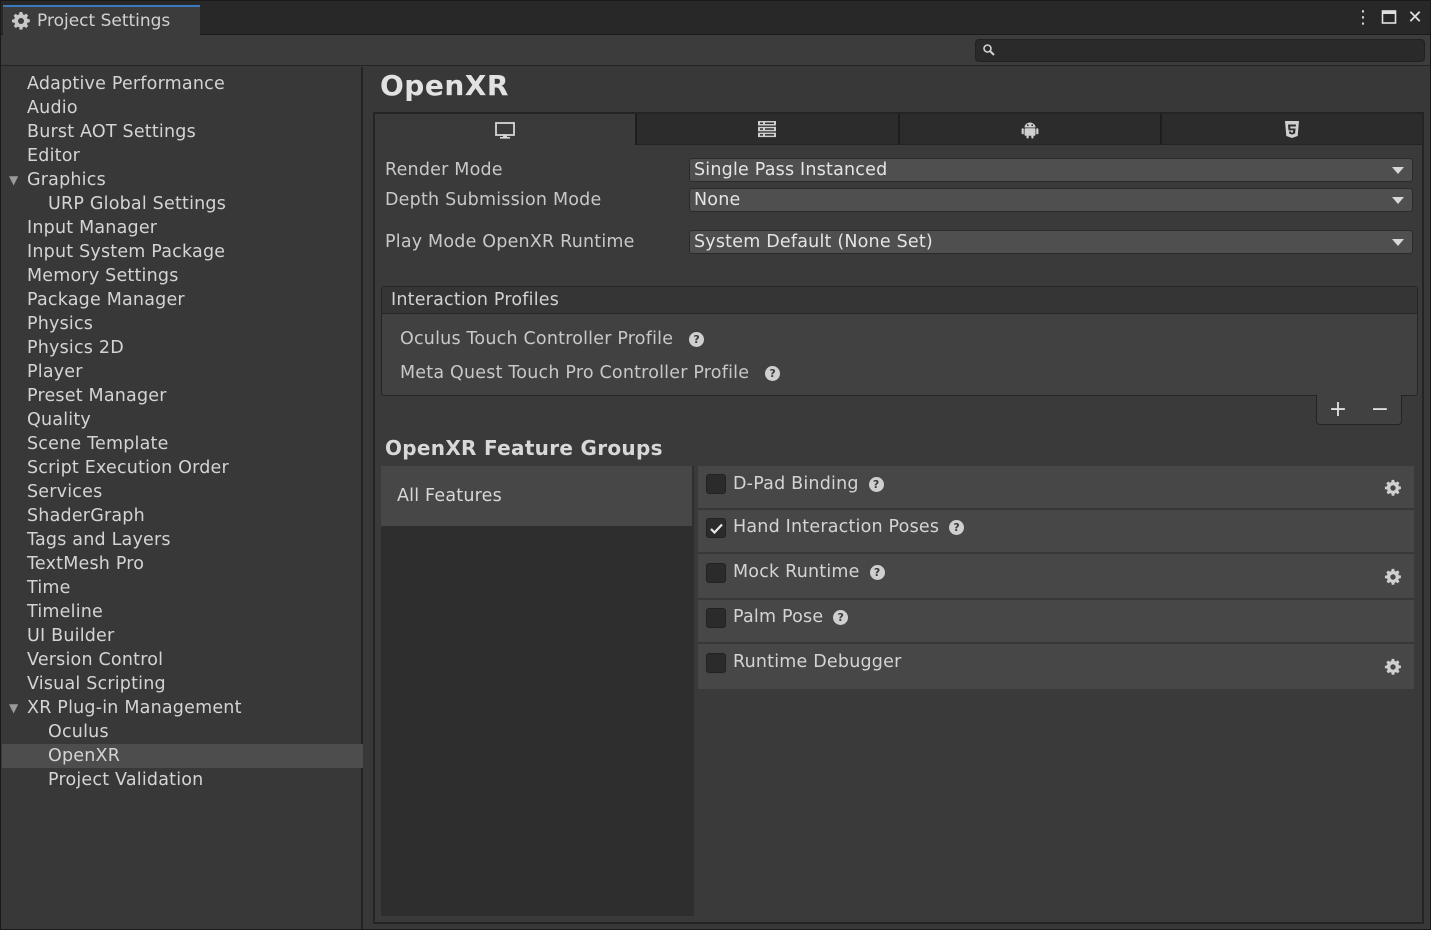 This screenshot has width=1431, height=930. What do you see at coordinates (126, 252) in the screenshot?
I see `sidebar-item-label: Input System Package` at bounding box center [126, 252].